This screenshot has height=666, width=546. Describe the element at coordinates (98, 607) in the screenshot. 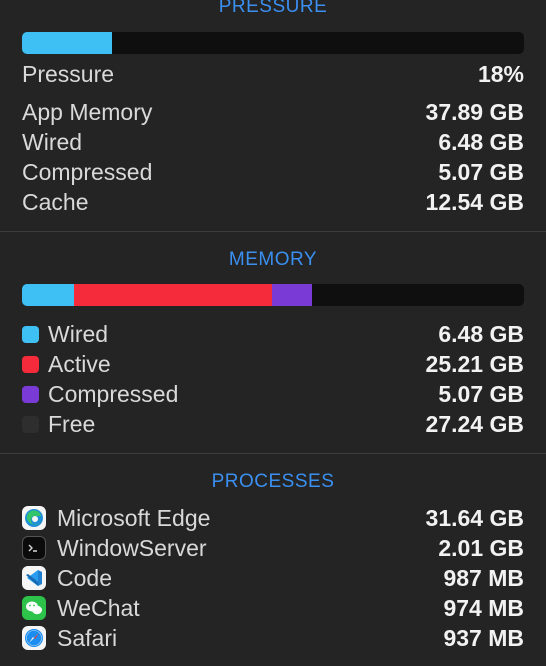

I see `process-name: WeChat` at that location.